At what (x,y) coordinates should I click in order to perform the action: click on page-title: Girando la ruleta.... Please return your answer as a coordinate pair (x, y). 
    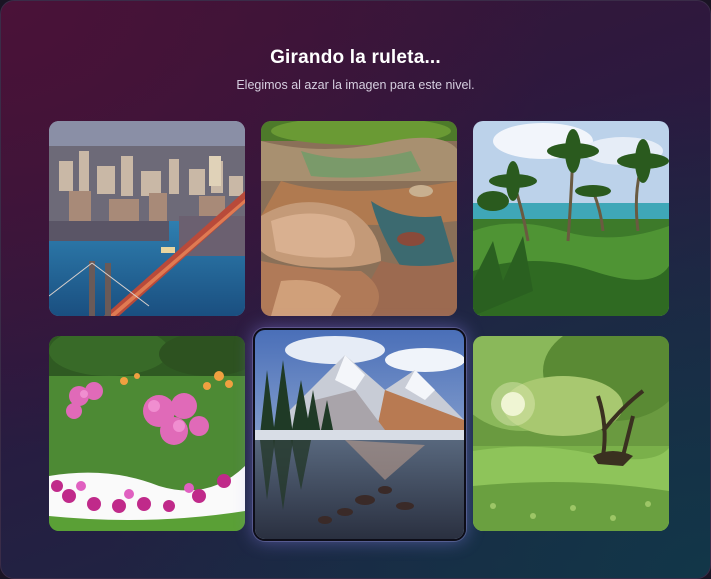
    Looking at the image, I should click on (355, 57).